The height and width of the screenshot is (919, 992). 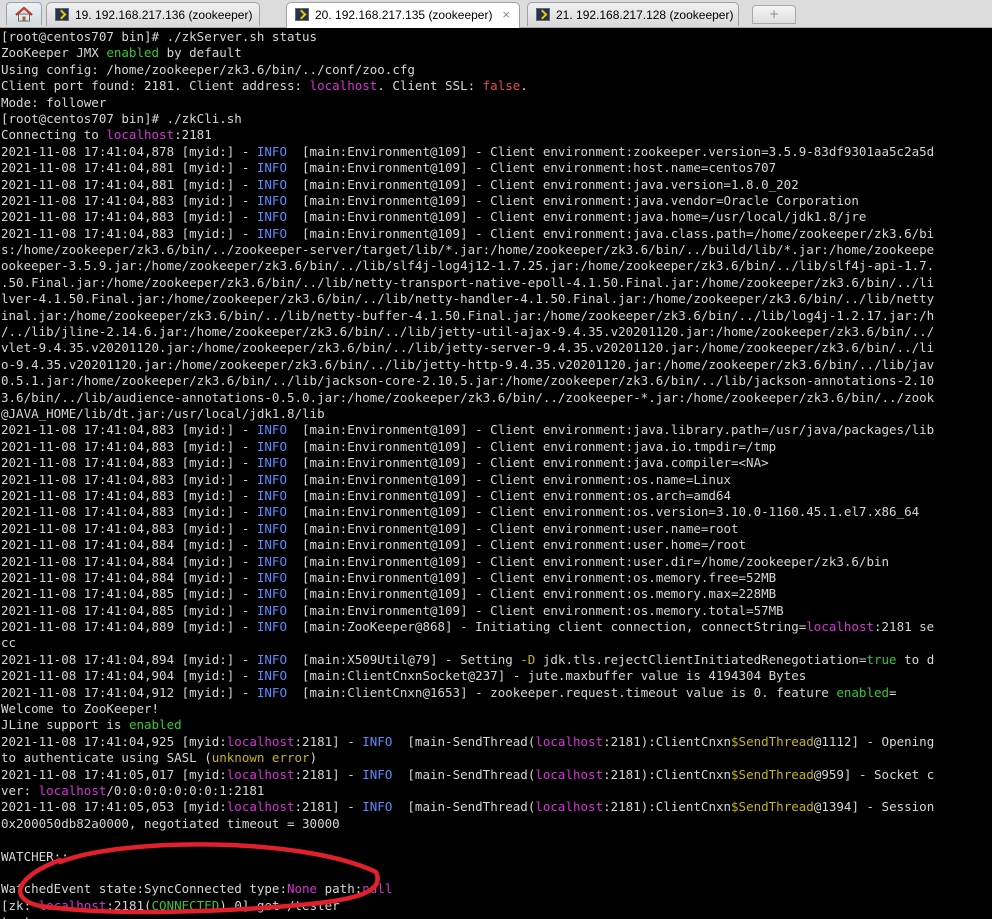 What do you see at coordinates (874, 807) in the screenshot?
I see `terminal-text: @1394] - Session` at bounding box center [874, 807].